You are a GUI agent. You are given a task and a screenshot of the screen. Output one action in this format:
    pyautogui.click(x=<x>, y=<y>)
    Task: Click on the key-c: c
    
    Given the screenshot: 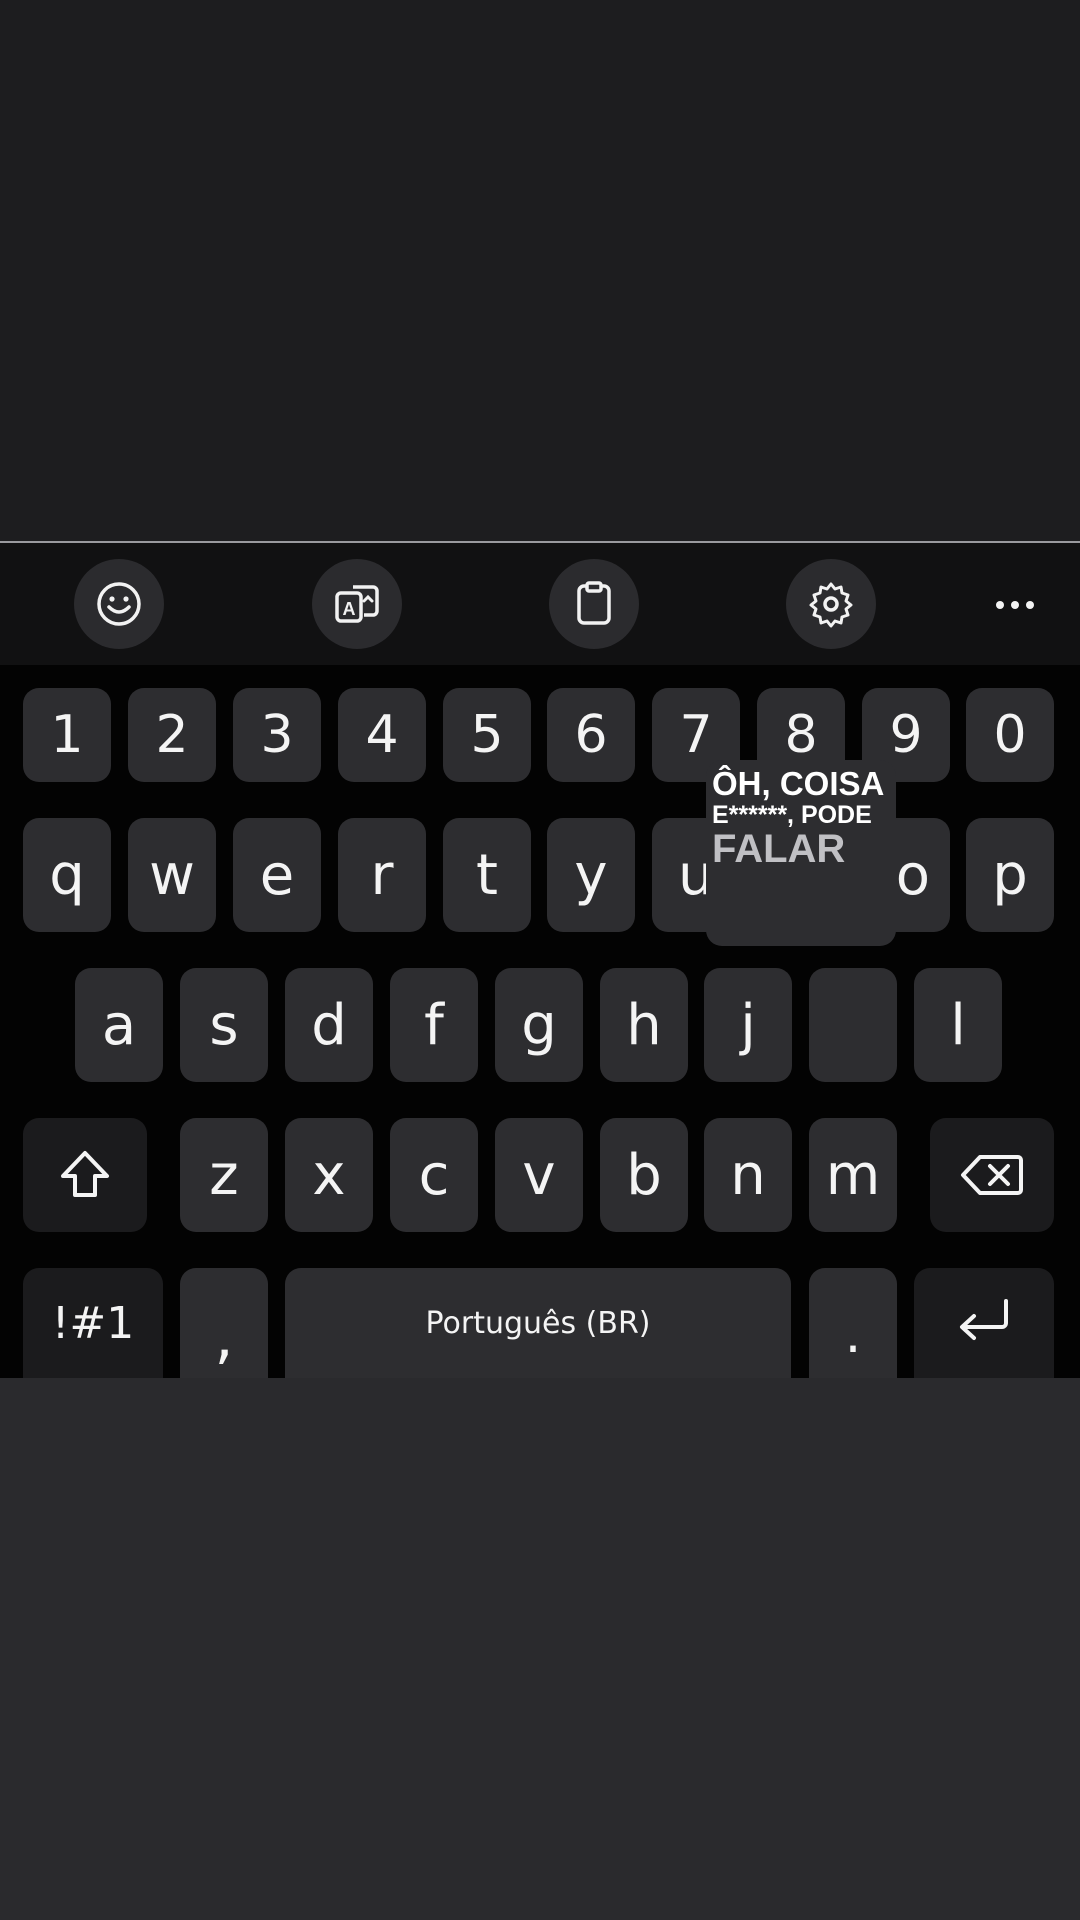 What is the action you would take?
    pyautogui.click(x=434, y=1175)
    